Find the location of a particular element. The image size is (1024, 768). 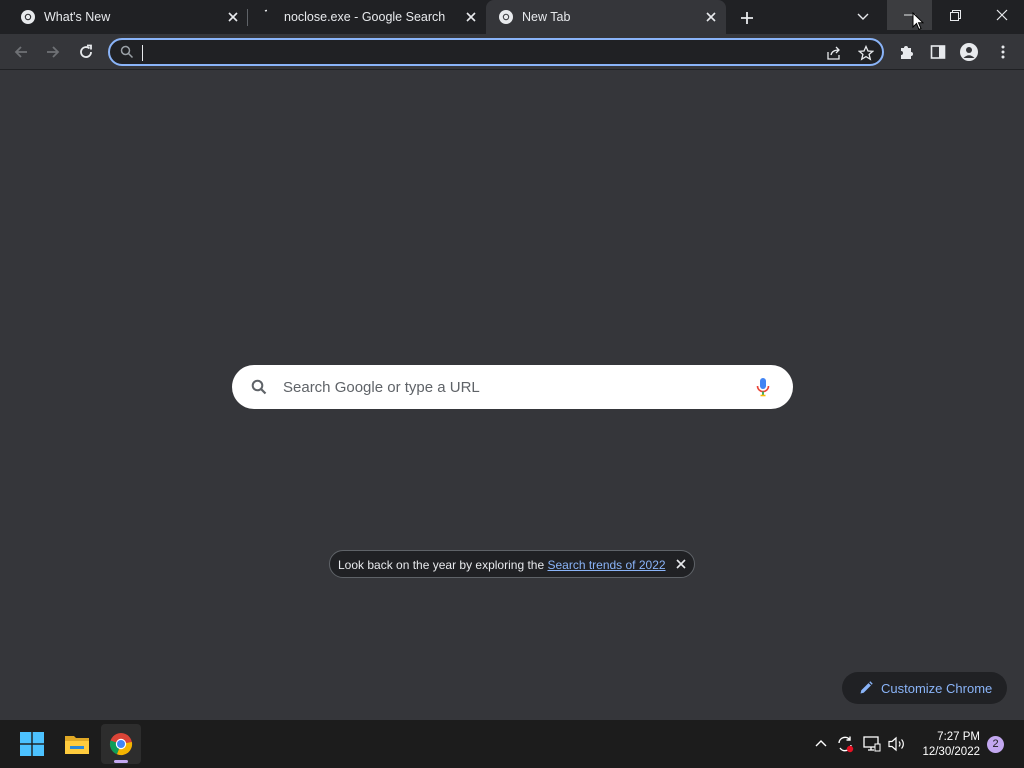

tab-search-button is located at coordinates (863, 17).